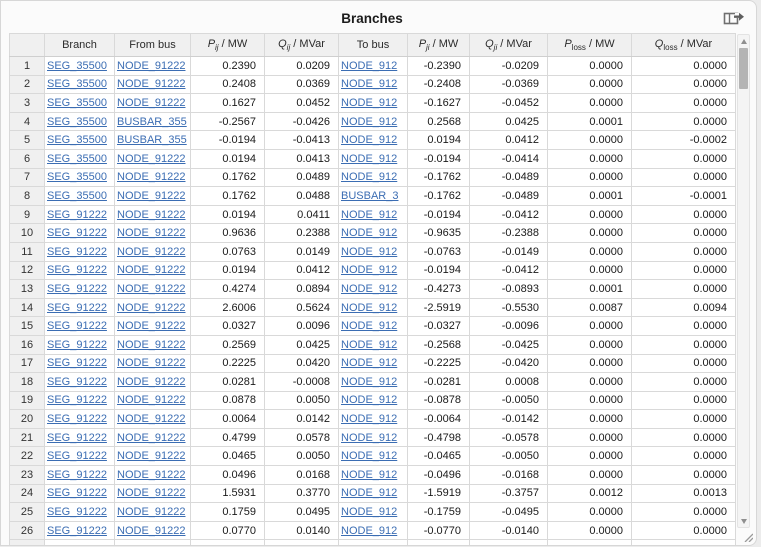 The image size is (761, 547). What do you see at coordinates (743, 281) in the screenshot?
I see `vertical-scrollbar` at bounding box center [743, 281].